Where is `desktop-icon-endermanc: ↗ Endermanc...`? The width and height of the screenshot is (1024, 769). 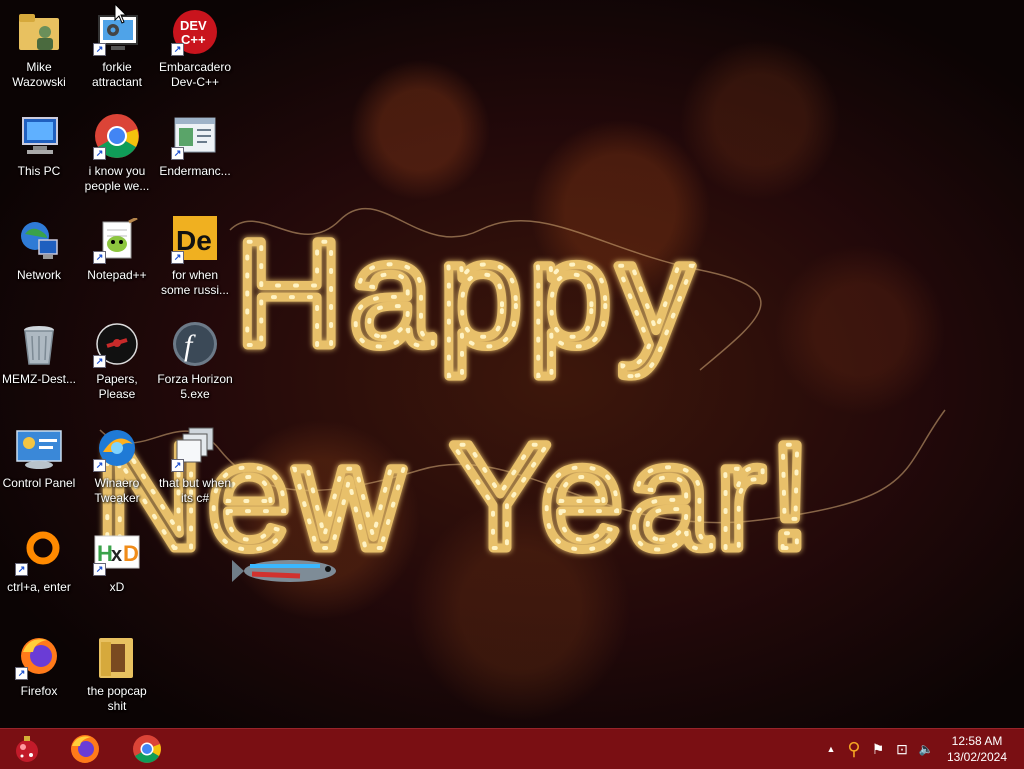
desktop-icon-endermanc: ↗ Endermanc... is located at coordinates (195, 145).